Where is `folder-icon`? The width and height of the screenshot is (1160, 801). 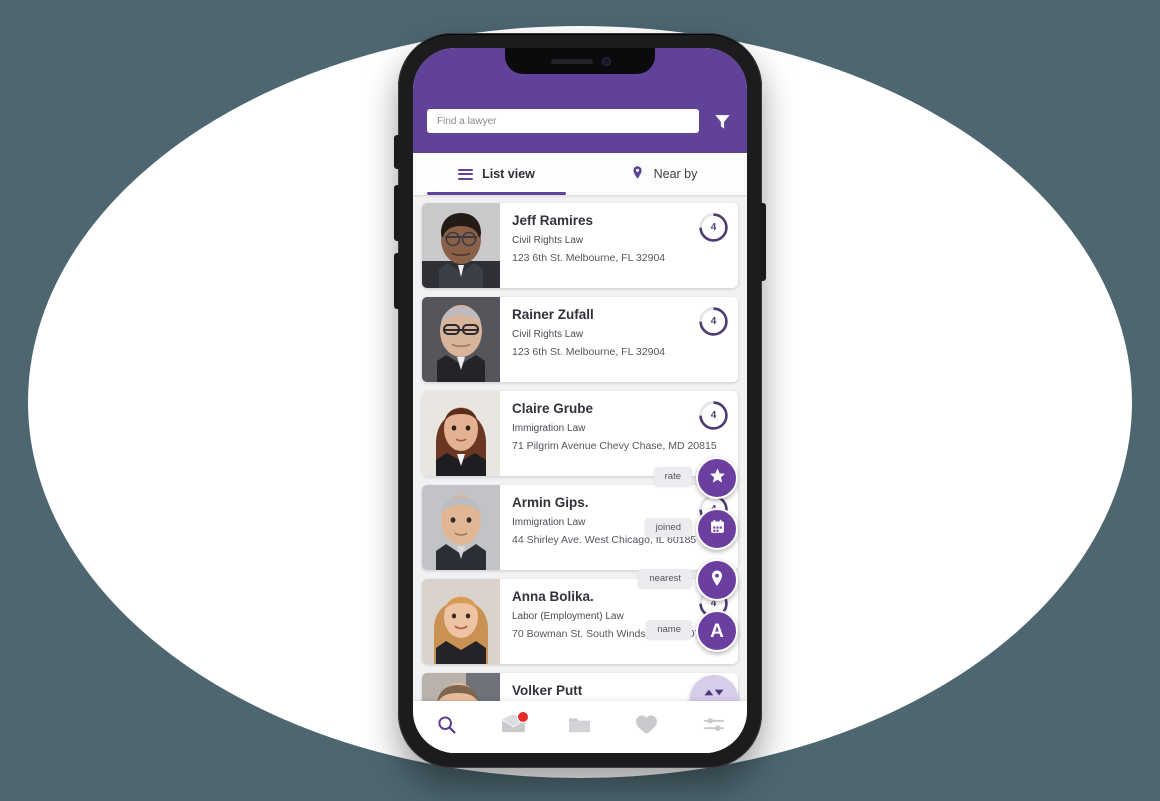 folder-icon is located at coordinates (579, 727).